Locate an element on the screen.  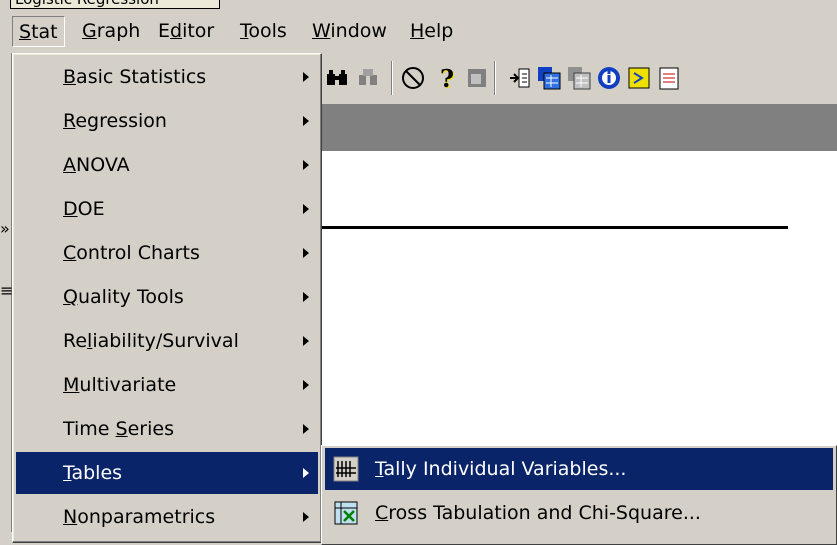
stat-item-control-charts: Control Charts is located at coordinates (167, 253).